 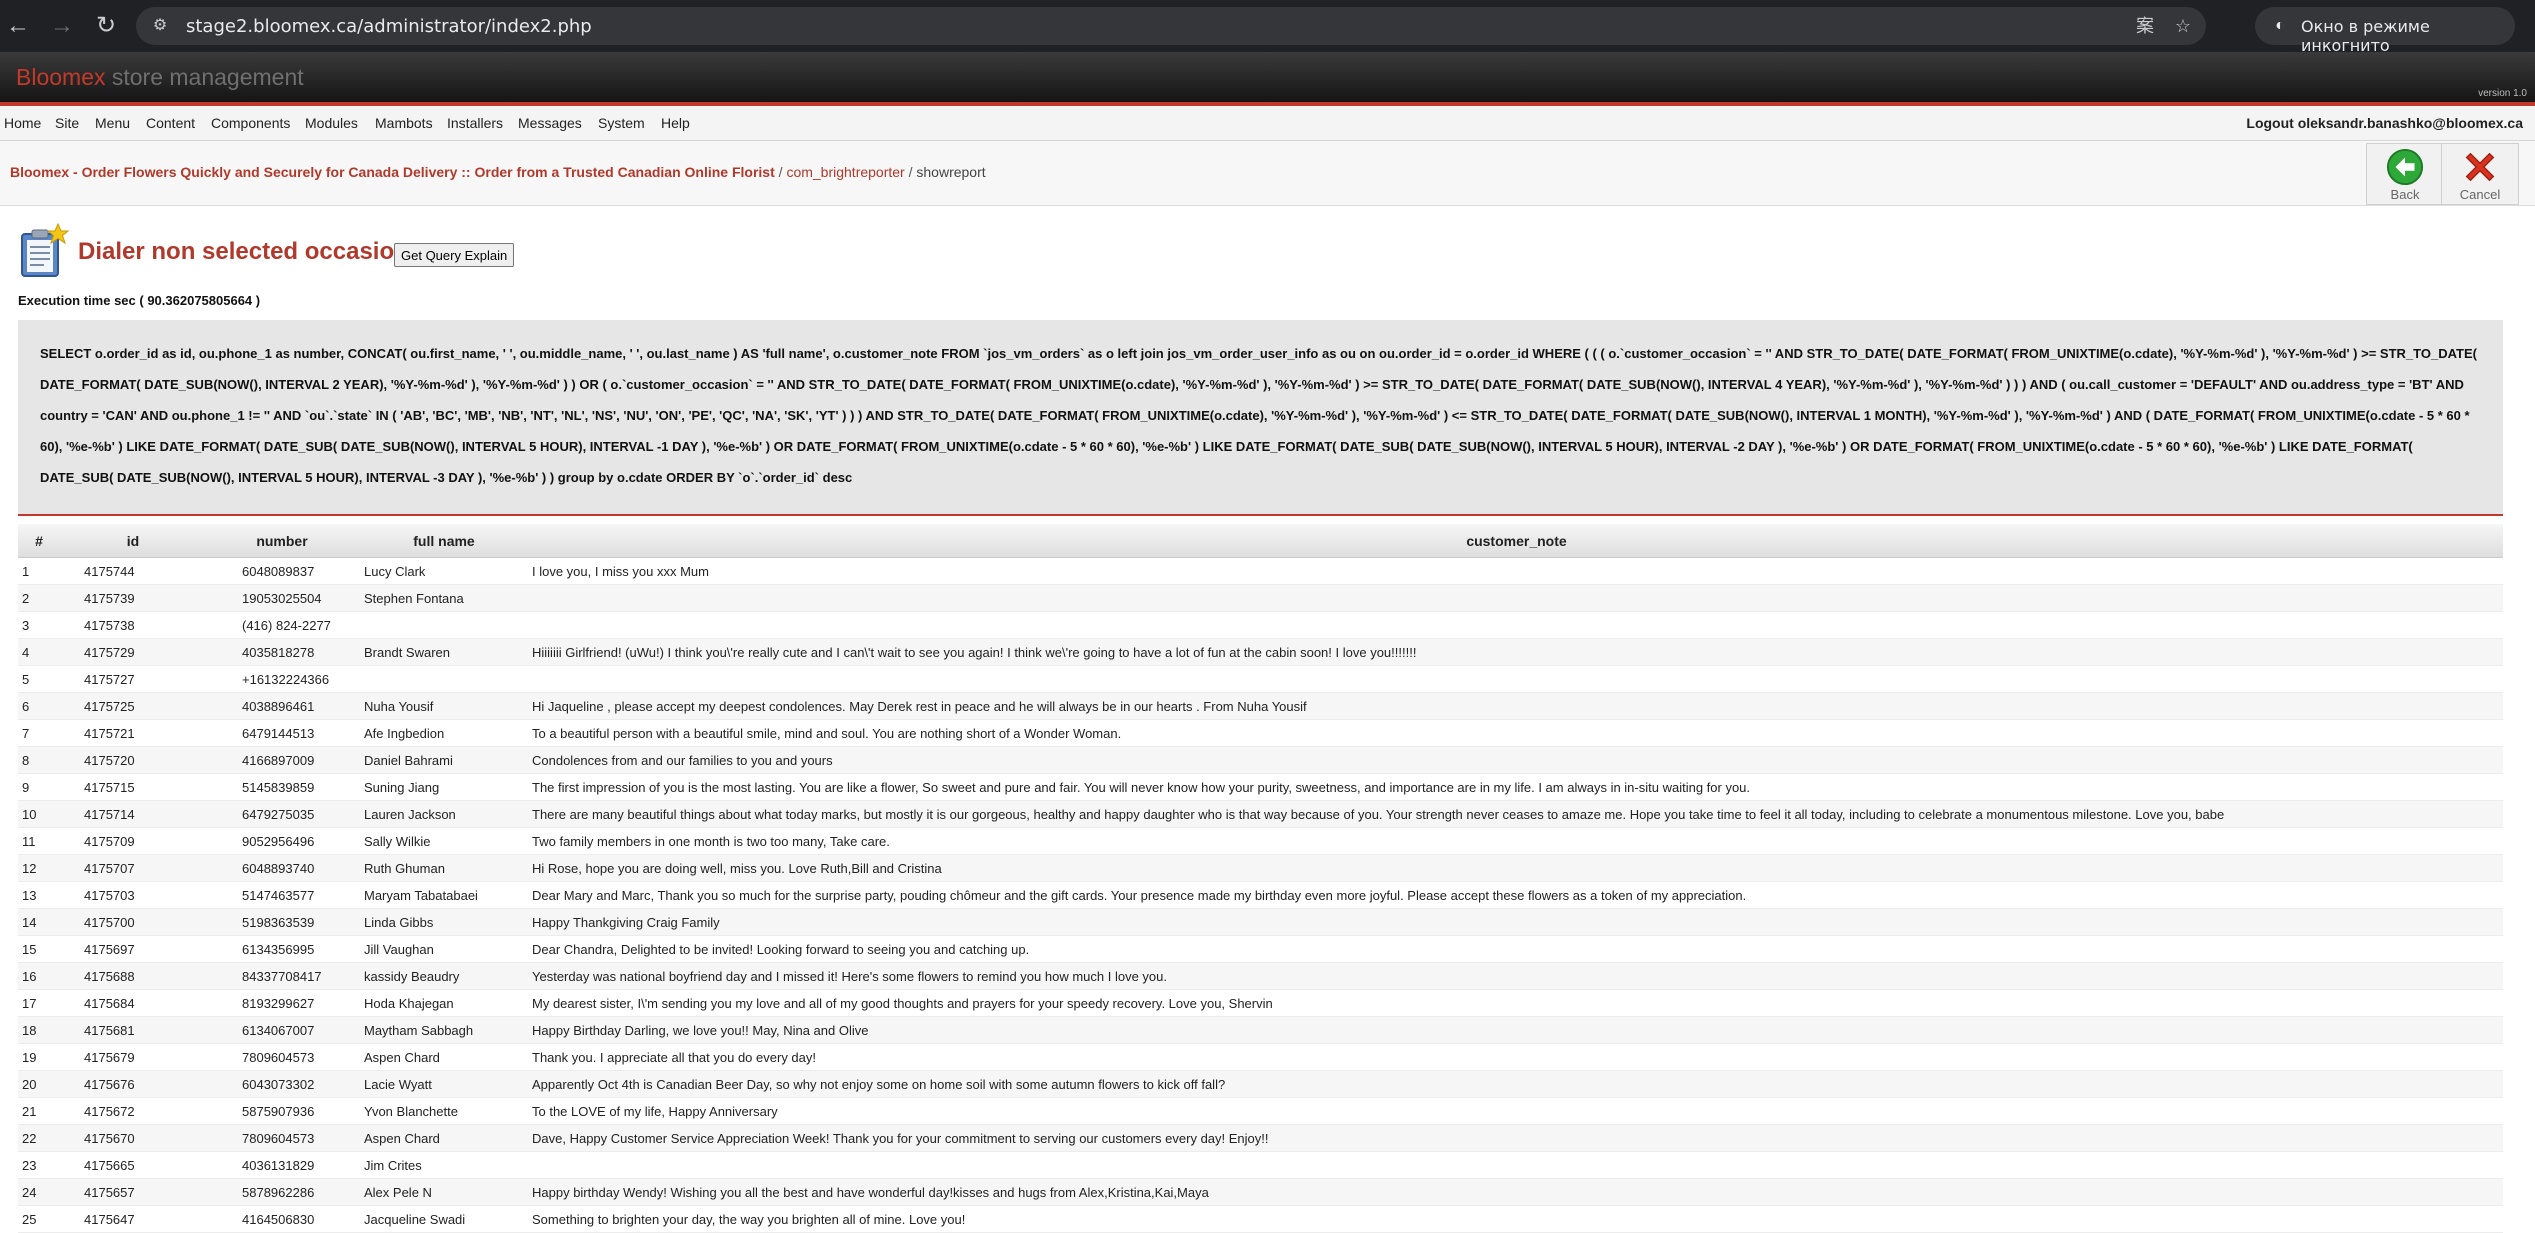 I want to click on cell-index: 17, so click(x=39, y=1003).